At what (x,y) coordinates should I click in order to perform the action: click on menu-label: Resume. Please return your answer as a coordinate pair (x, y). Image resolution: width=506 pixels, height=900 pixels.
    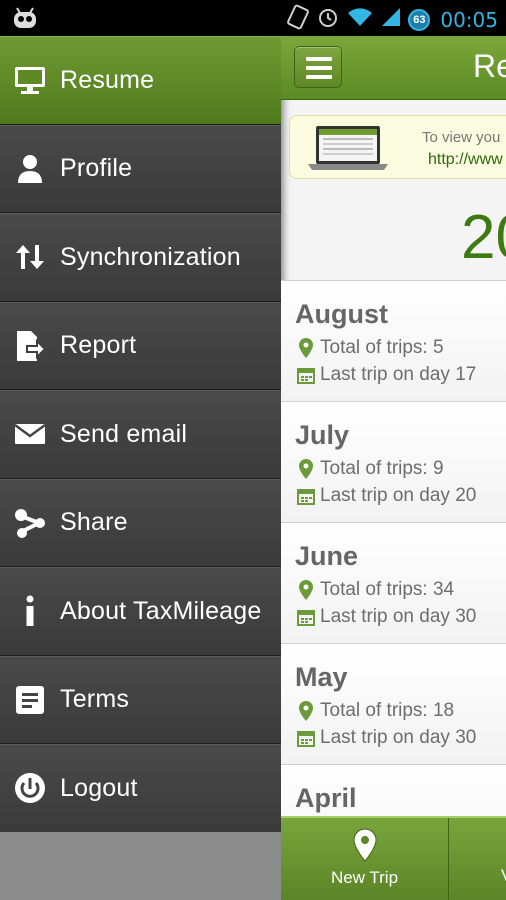
    Looking at the image, I should click on (107, 79).